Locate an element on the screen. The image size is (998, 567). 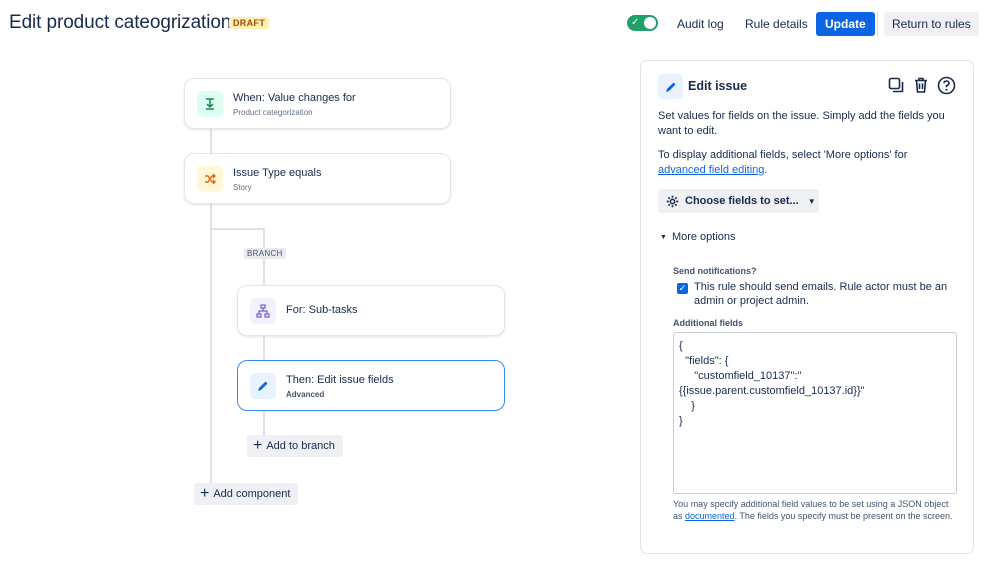
action-subtitle: Advanced is located at coordinates (305, 394).